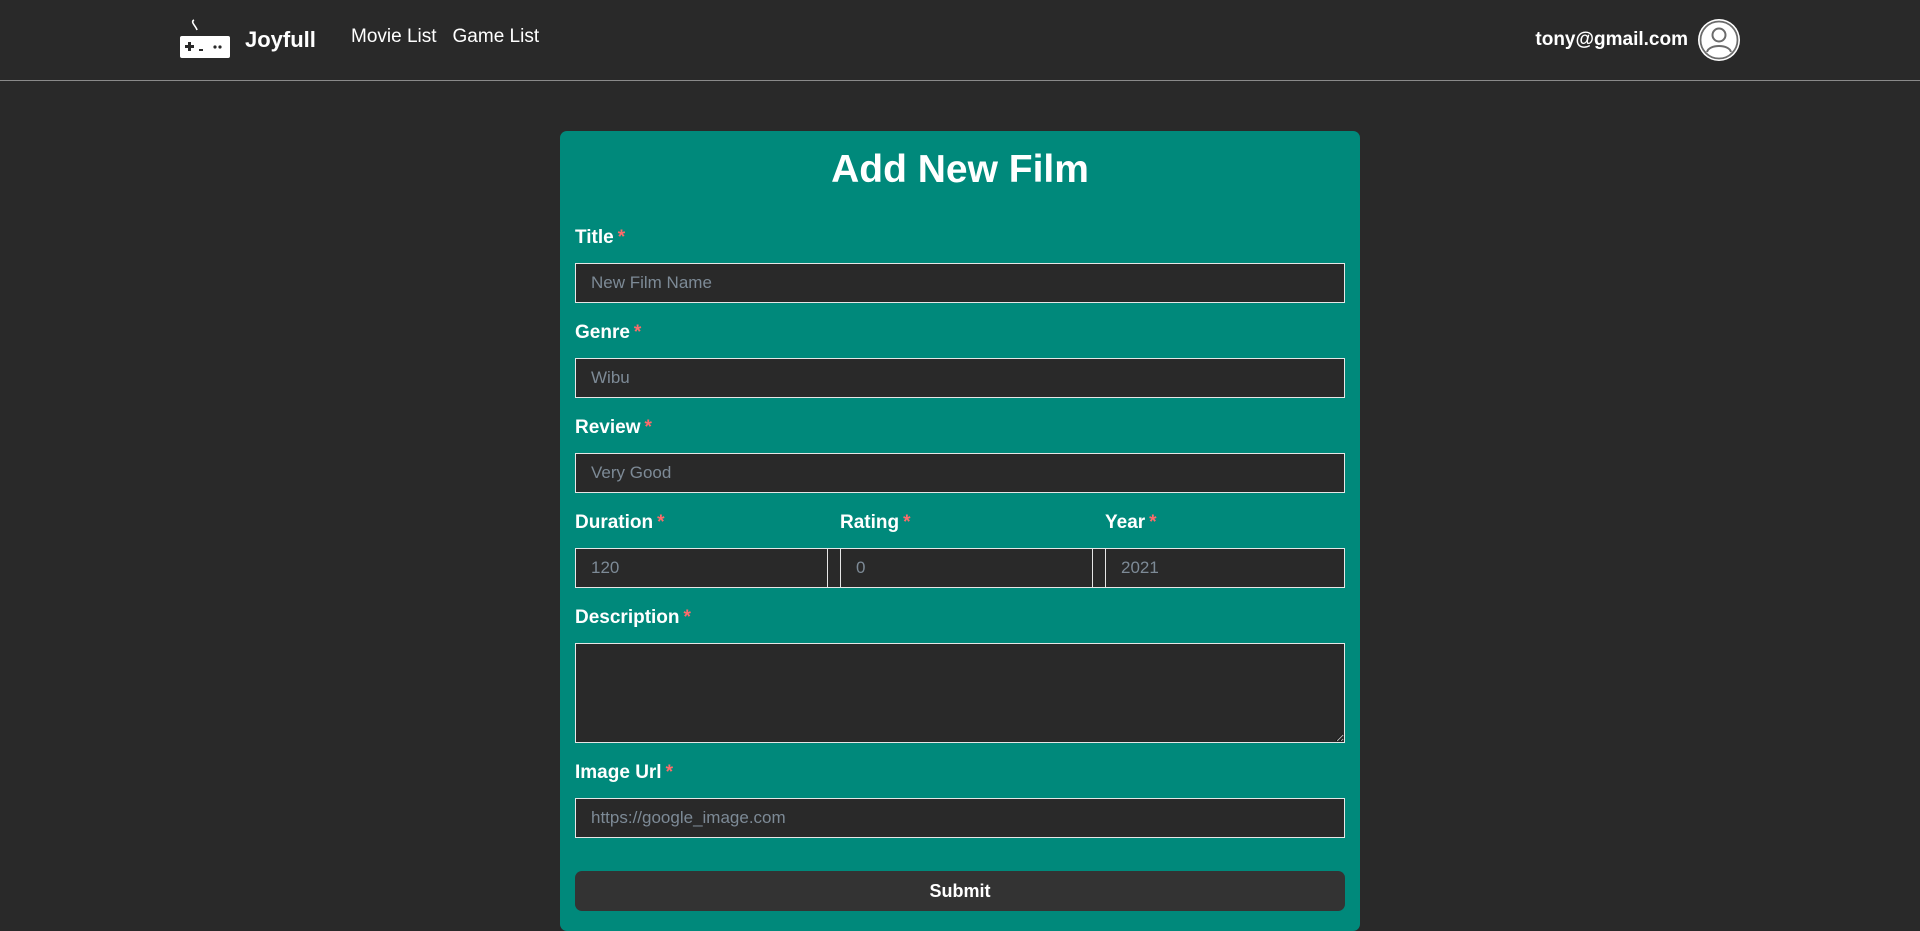 The height and width of the screenshot is (931, 1920). What do you see at coordinates (960, 818) in the screenshot?
I see `image-url-input` at bounding box center [960, 818].